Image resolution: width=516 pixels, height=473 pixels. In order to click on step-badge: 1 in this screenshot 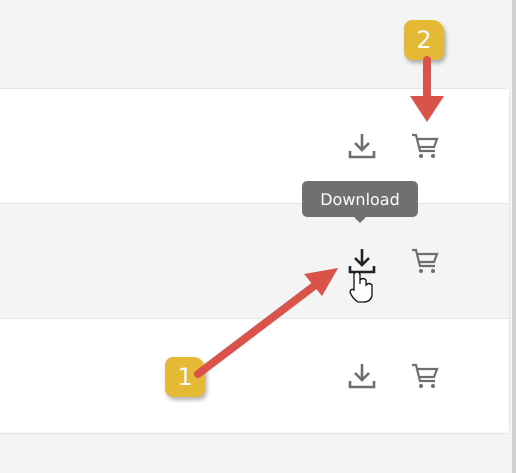, I will do `click(185, 377)`.